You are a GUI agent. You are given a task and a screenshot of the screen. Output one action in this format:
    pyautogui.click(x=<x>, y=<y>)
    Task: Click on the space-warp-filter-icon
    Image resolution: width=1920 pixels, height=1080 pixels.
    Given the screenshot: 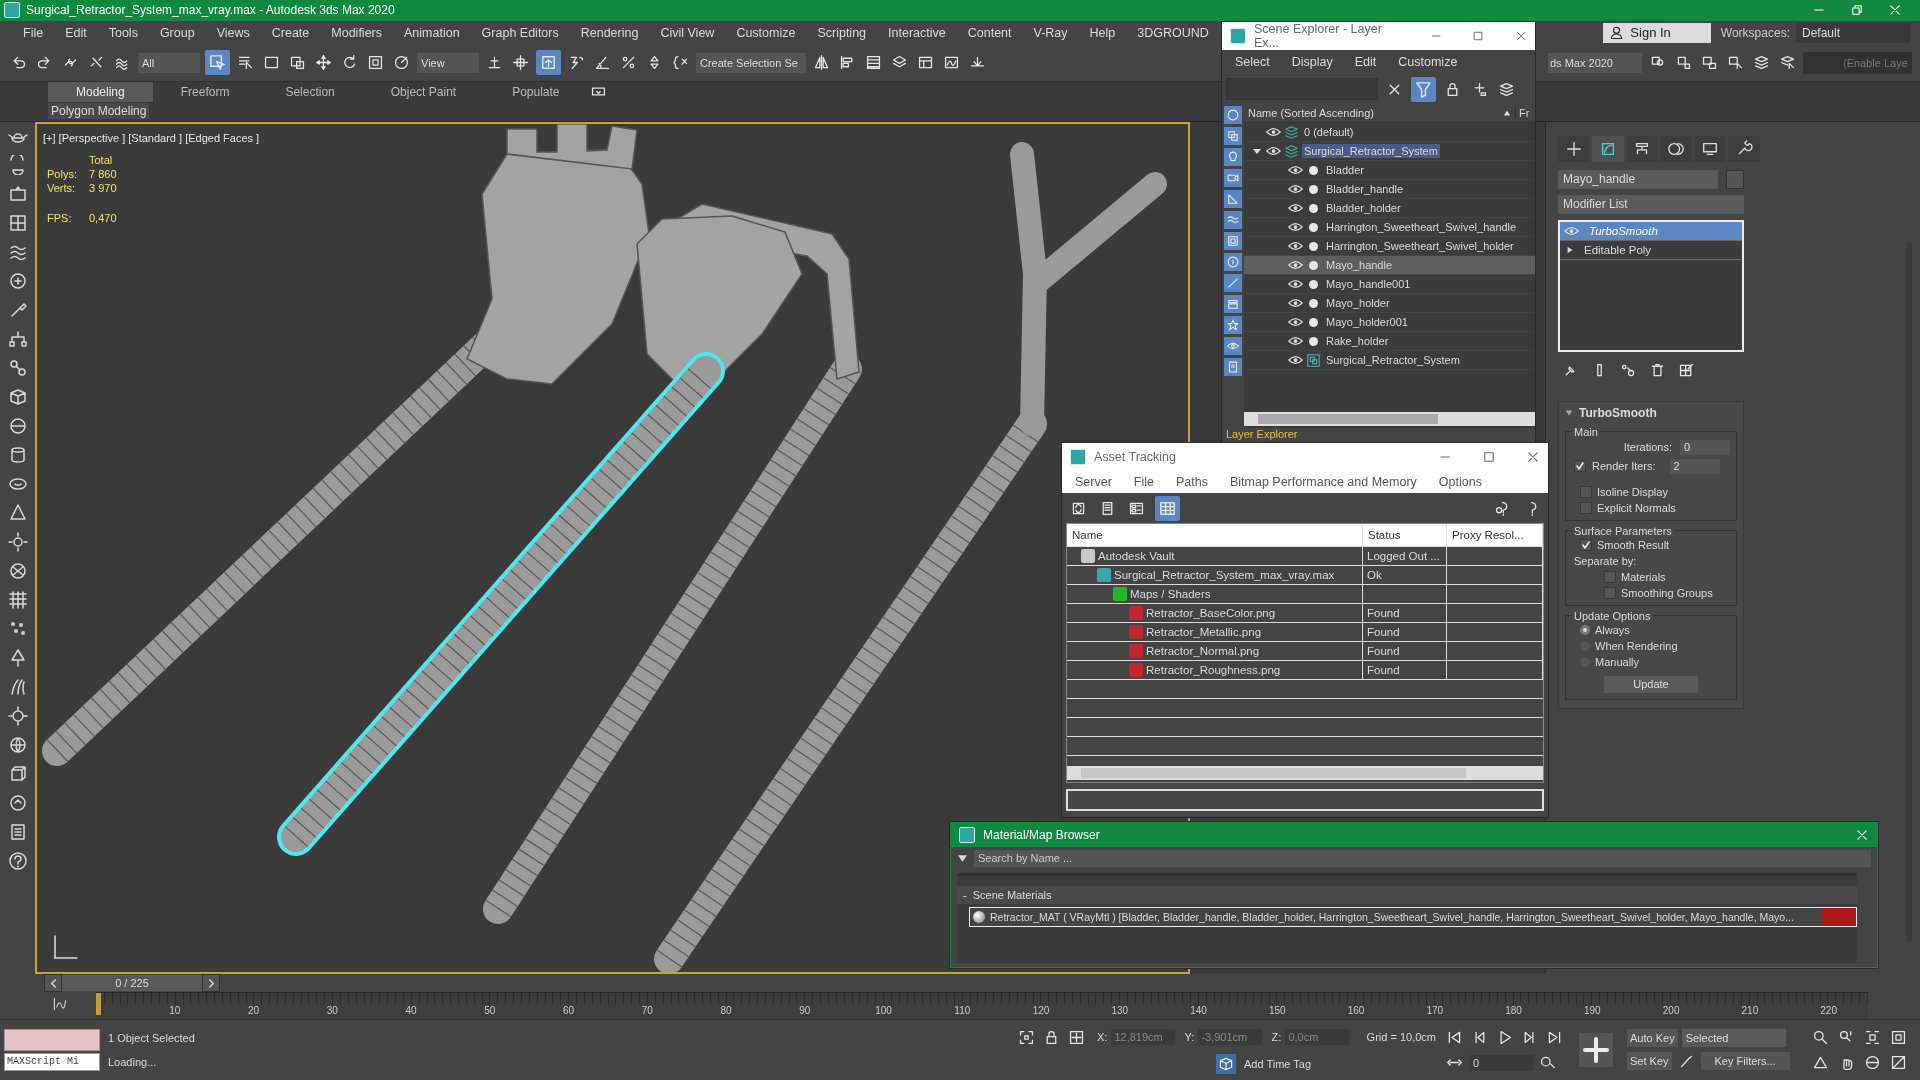 What is the action you would take?
    pyautogui.click(x=1233, y=220)
    